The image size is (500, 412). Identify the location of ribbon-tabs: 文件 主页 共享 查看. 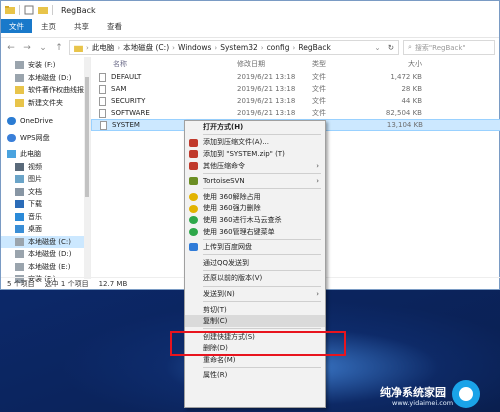
(250, 26).